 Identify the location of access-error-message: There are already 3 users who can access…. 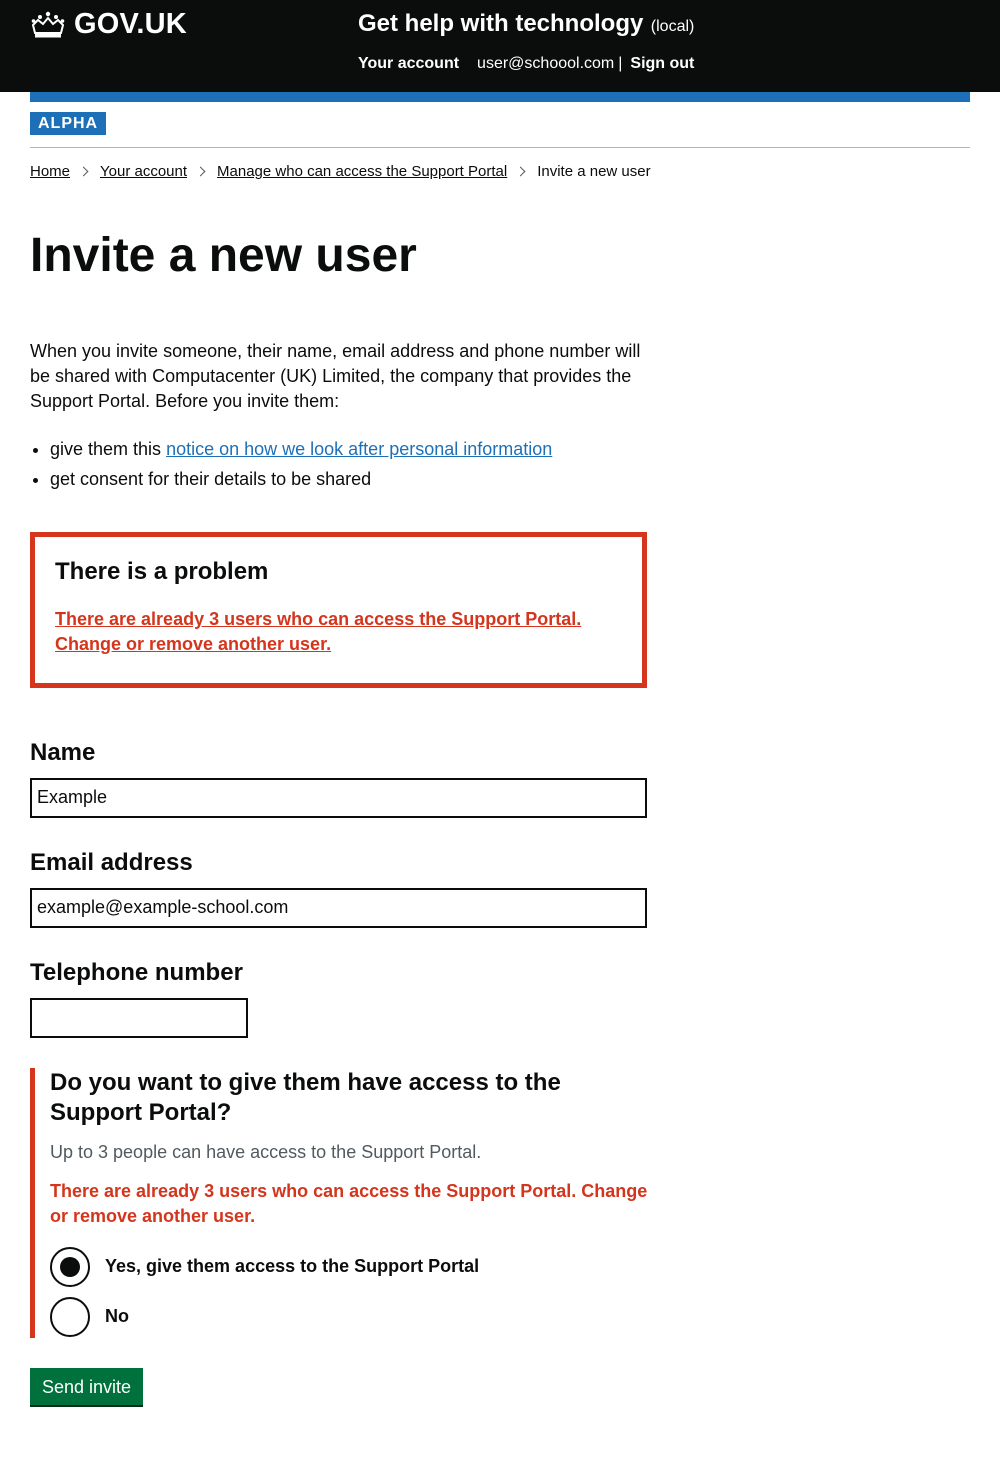
(349, 1203).